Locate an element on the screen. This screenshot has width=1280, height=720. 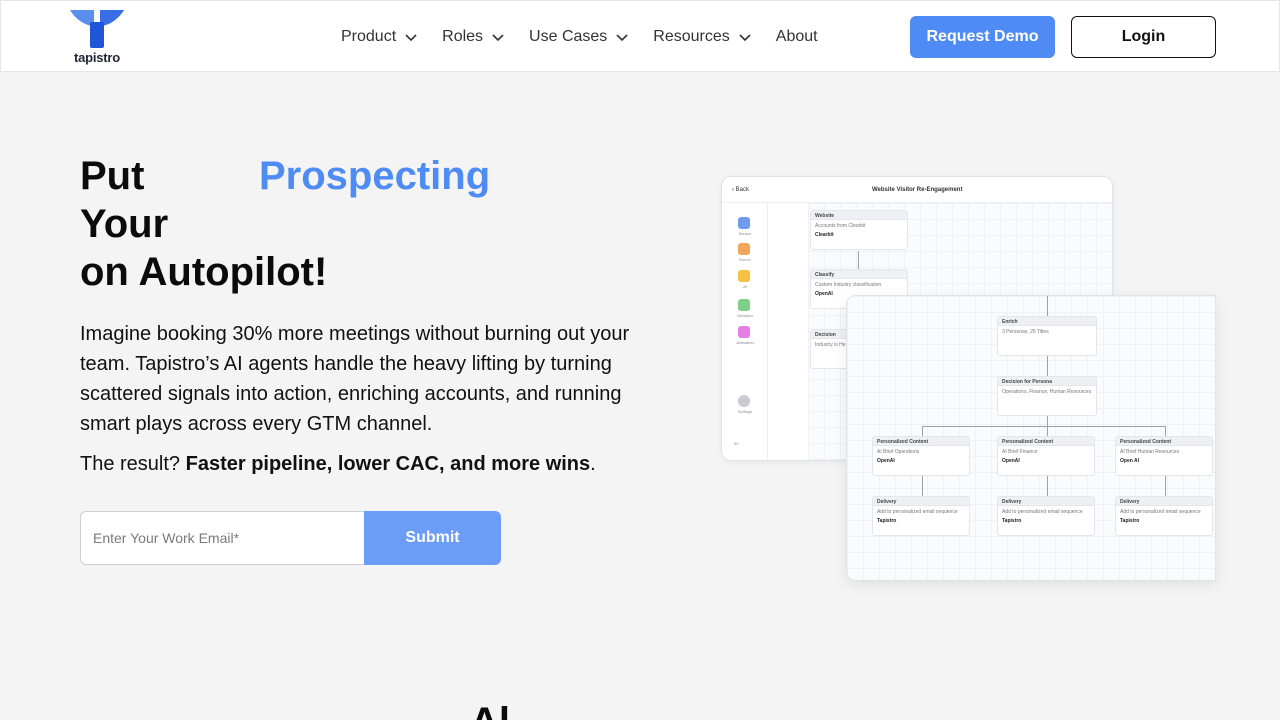
sidebar-label: Activation is located at coordinates (745, 342).